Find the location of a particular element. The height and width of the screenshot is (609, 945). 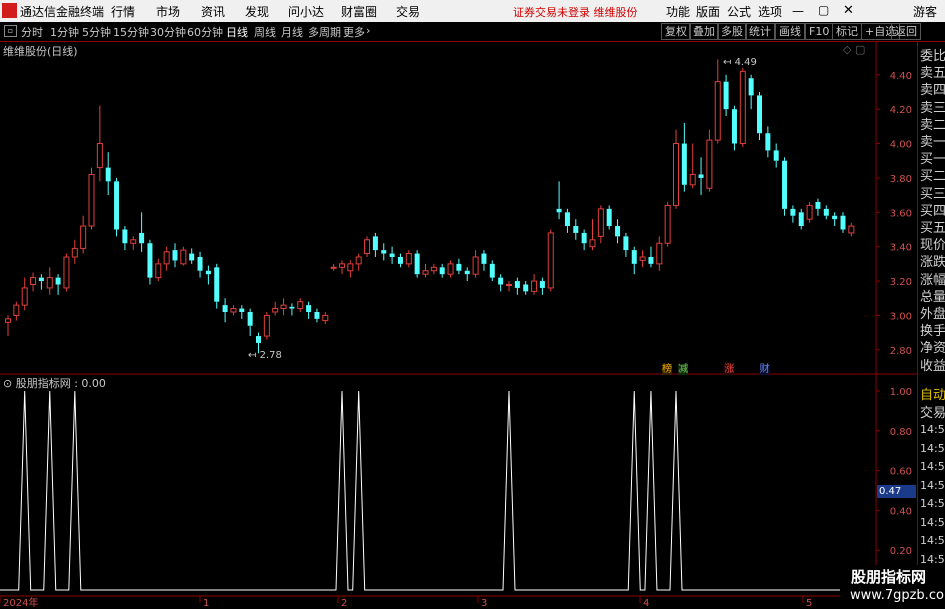

menu-options: 选项 is located at coordinates (770, 11).